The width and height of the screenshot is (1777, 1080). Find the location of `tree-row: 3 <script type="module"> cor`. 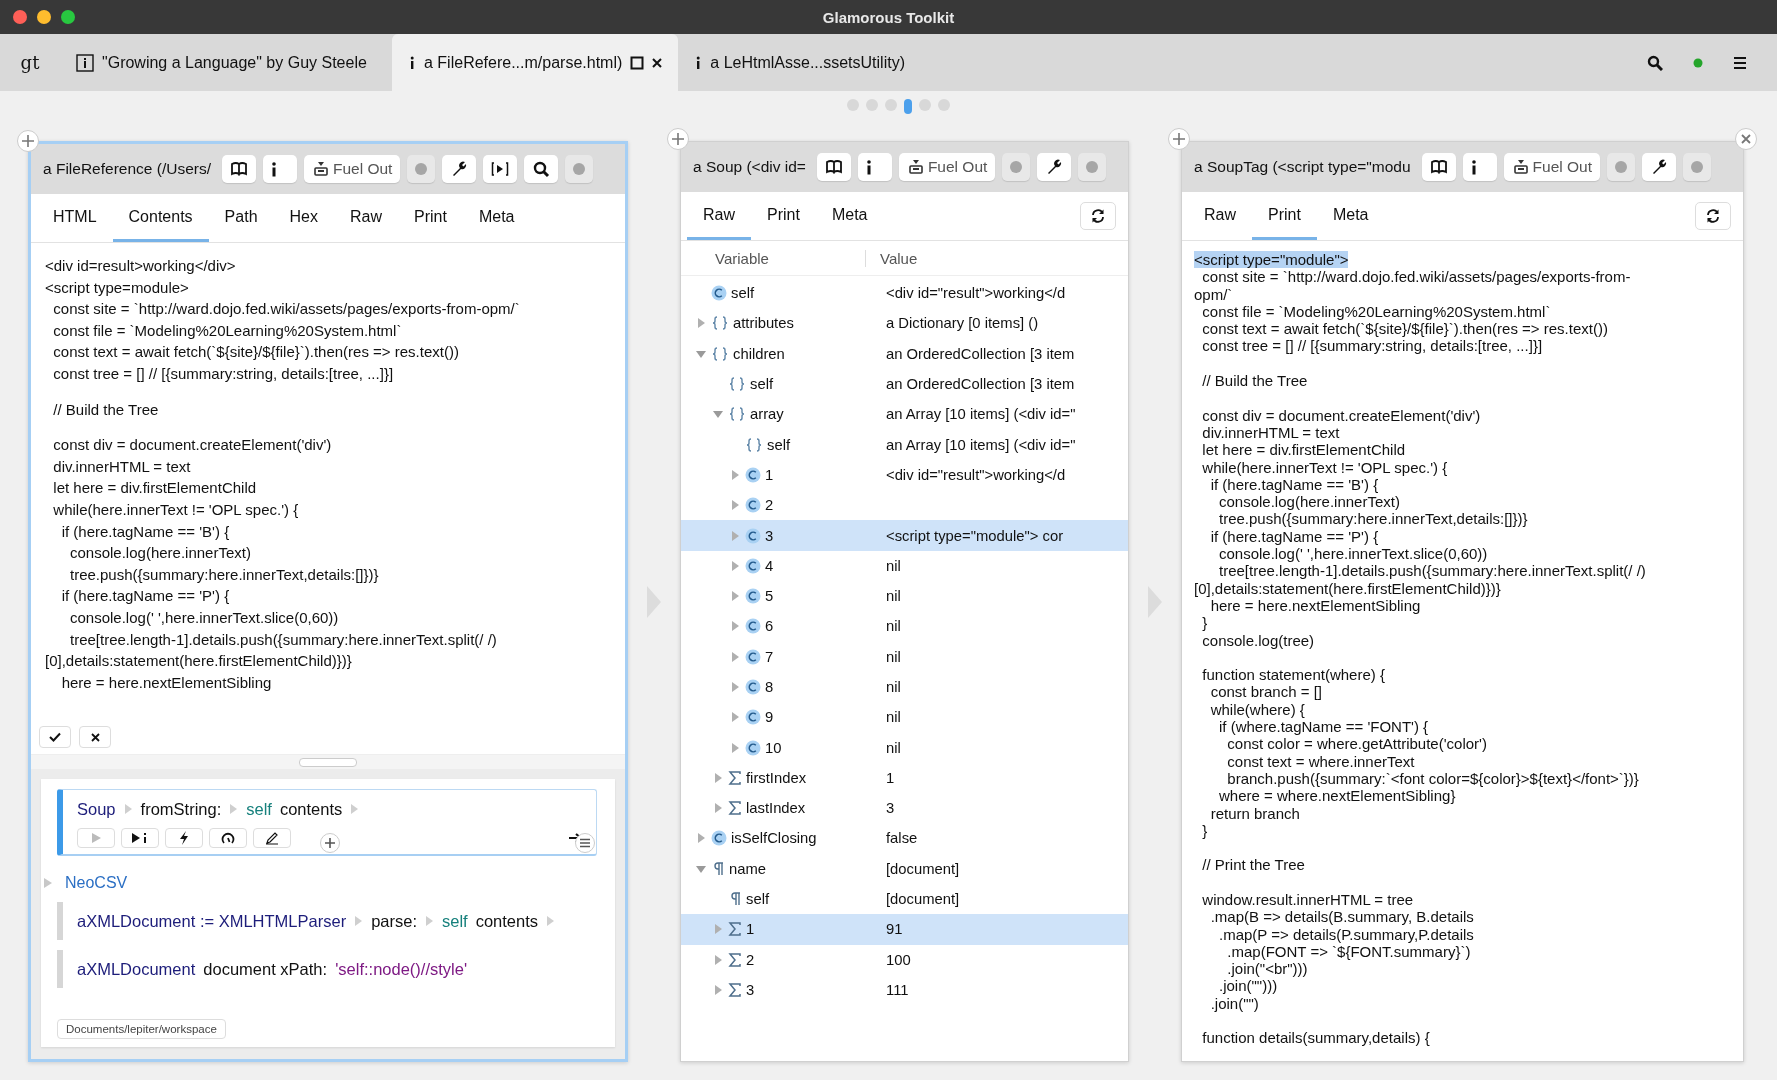

tree-row: 3 <script type="module"> cor is located at coordinates (904, 535).